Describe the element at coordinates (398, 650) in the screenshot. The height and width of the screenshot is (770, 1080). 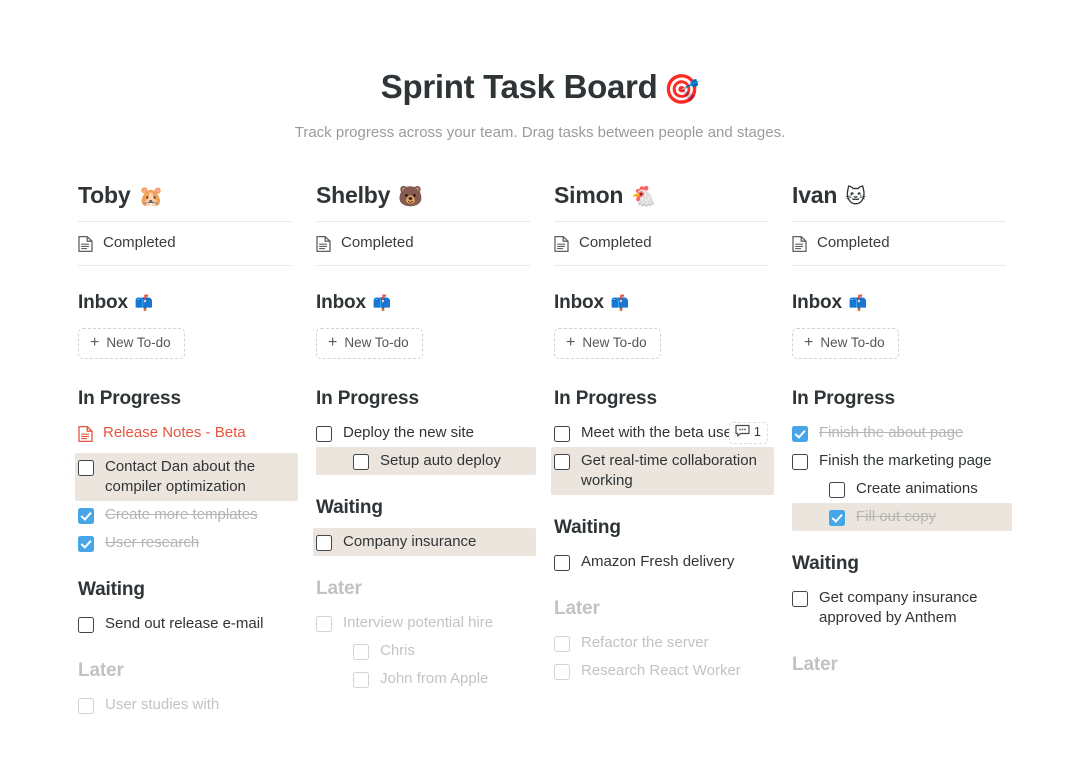
I see `task-label: Chris` at that location.